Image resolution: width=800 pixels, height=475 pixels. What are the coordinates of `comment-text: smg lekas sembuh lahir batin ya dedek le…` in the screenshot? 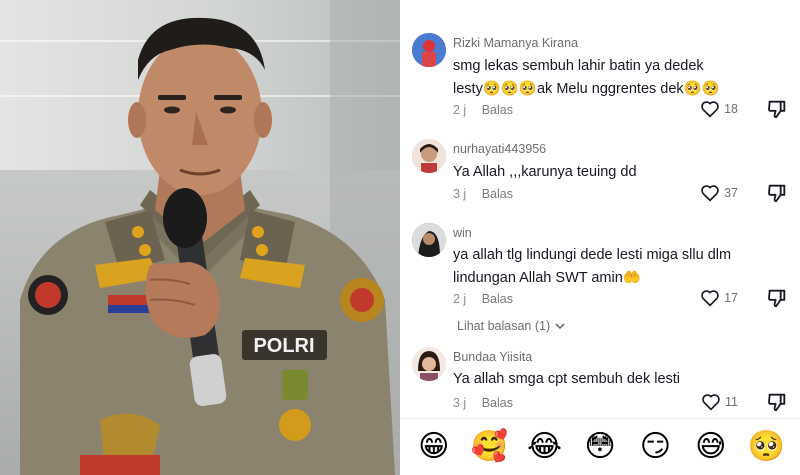 It's located at (603, 78).